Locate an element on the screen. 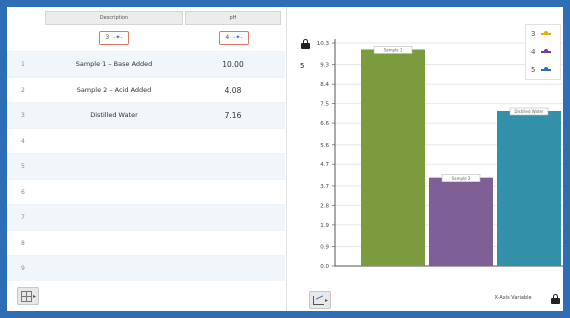 This screenshot has height=318, width=570. y-tick-label: 7.5 is located at coordinates (324, 105).